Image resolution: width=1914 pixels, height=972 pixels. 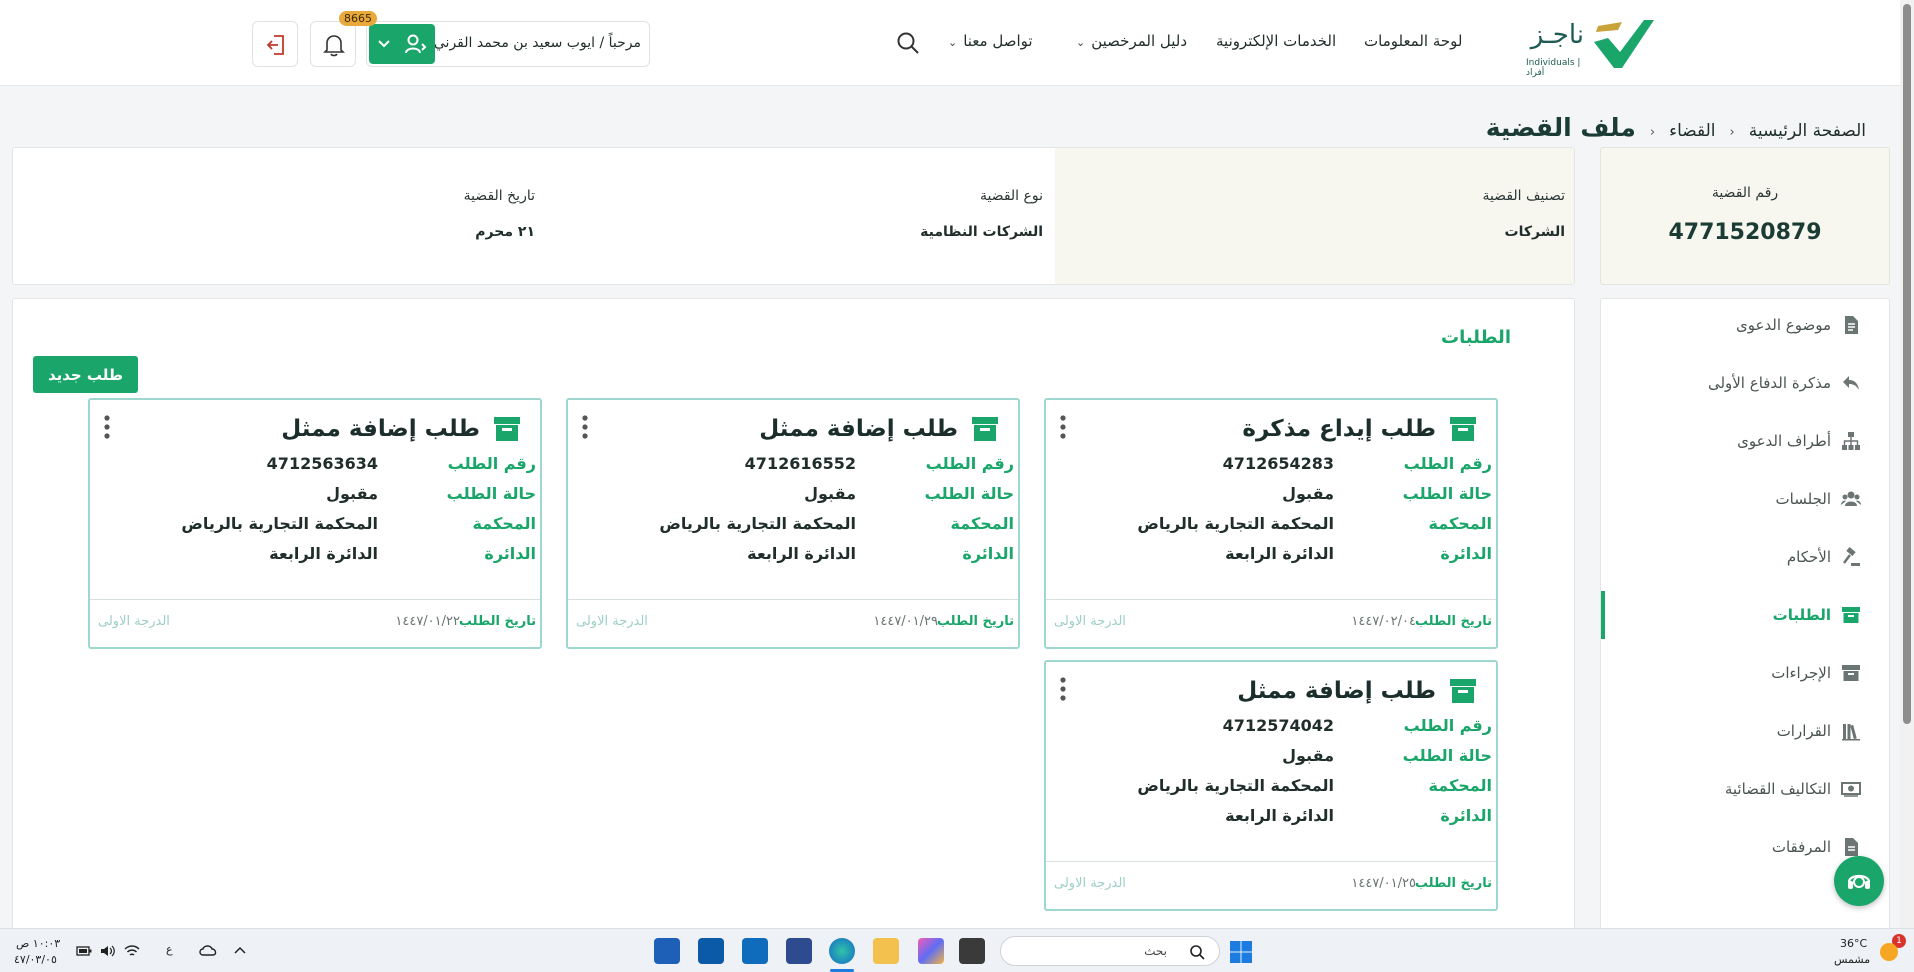 What do you see at coordinates (402, 44) in the screenshot?
I see `user-dropdown-button` at bounding box center [402, 44].